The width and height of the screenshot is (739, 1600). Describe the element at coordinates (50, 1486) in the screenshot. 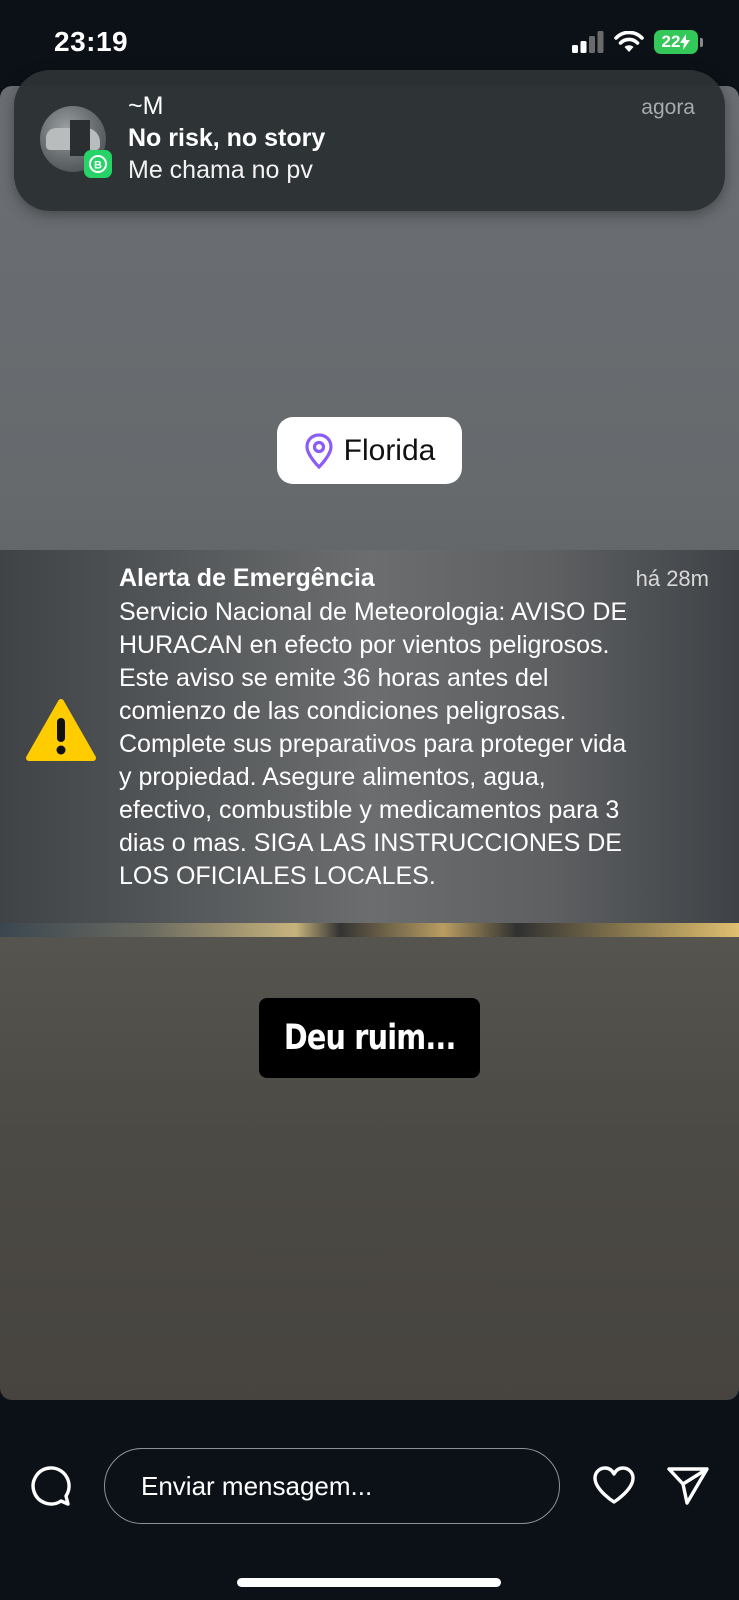

I see `camera-chat-icon` at that location.